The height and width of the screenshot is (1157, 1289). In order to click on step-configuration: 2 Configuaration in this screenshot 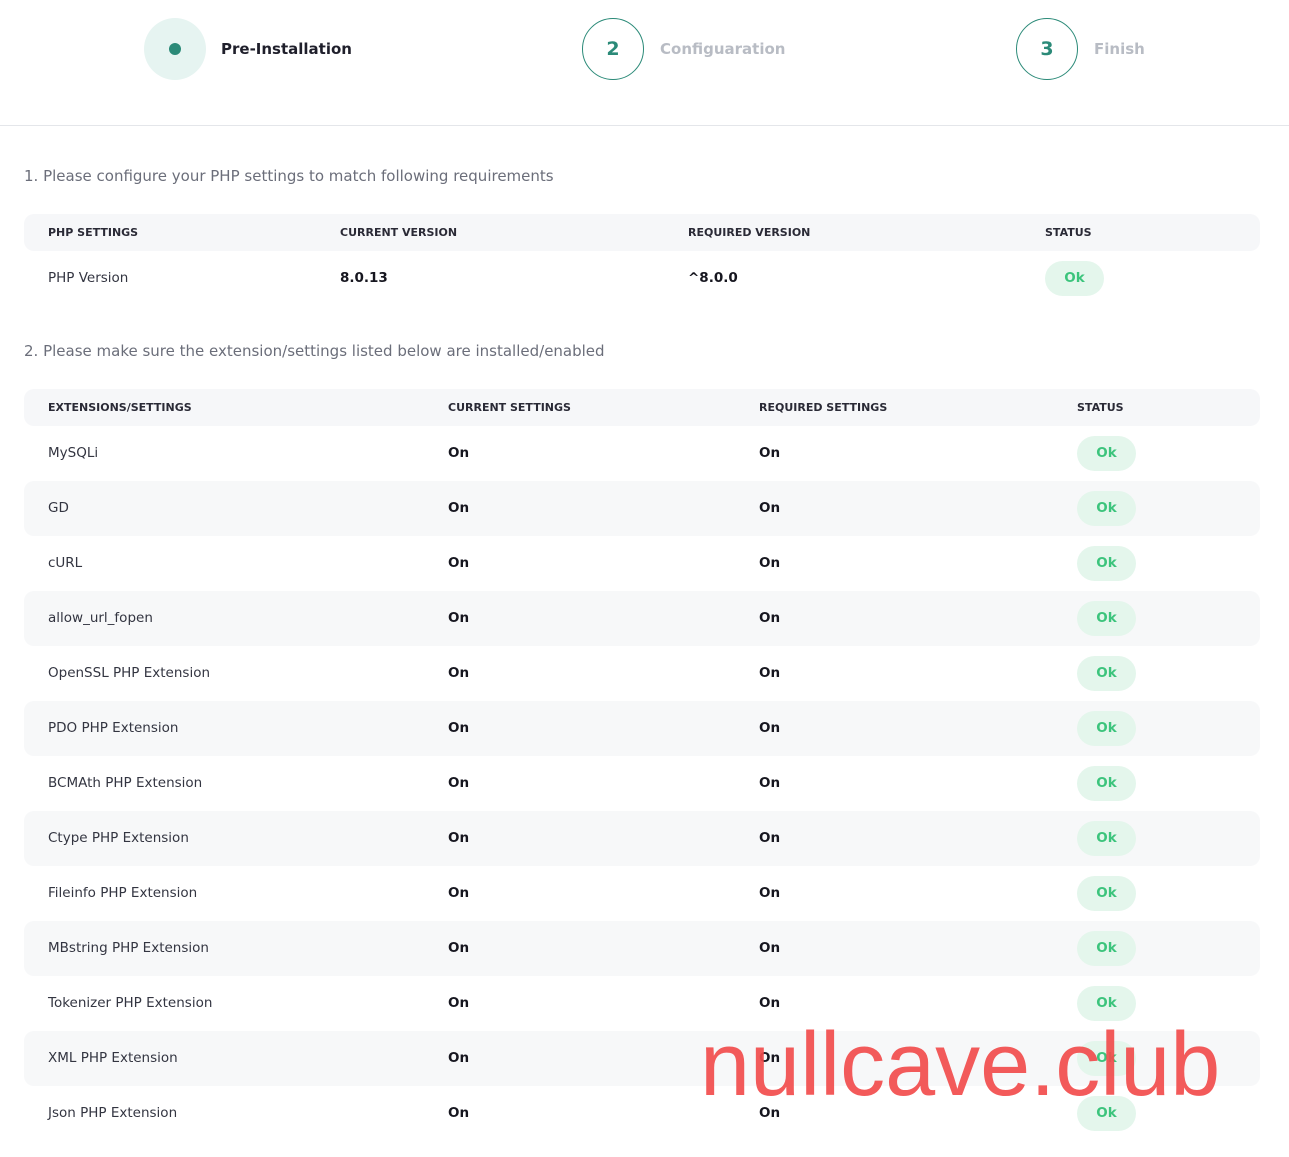, I will do `click(683, 49)`.